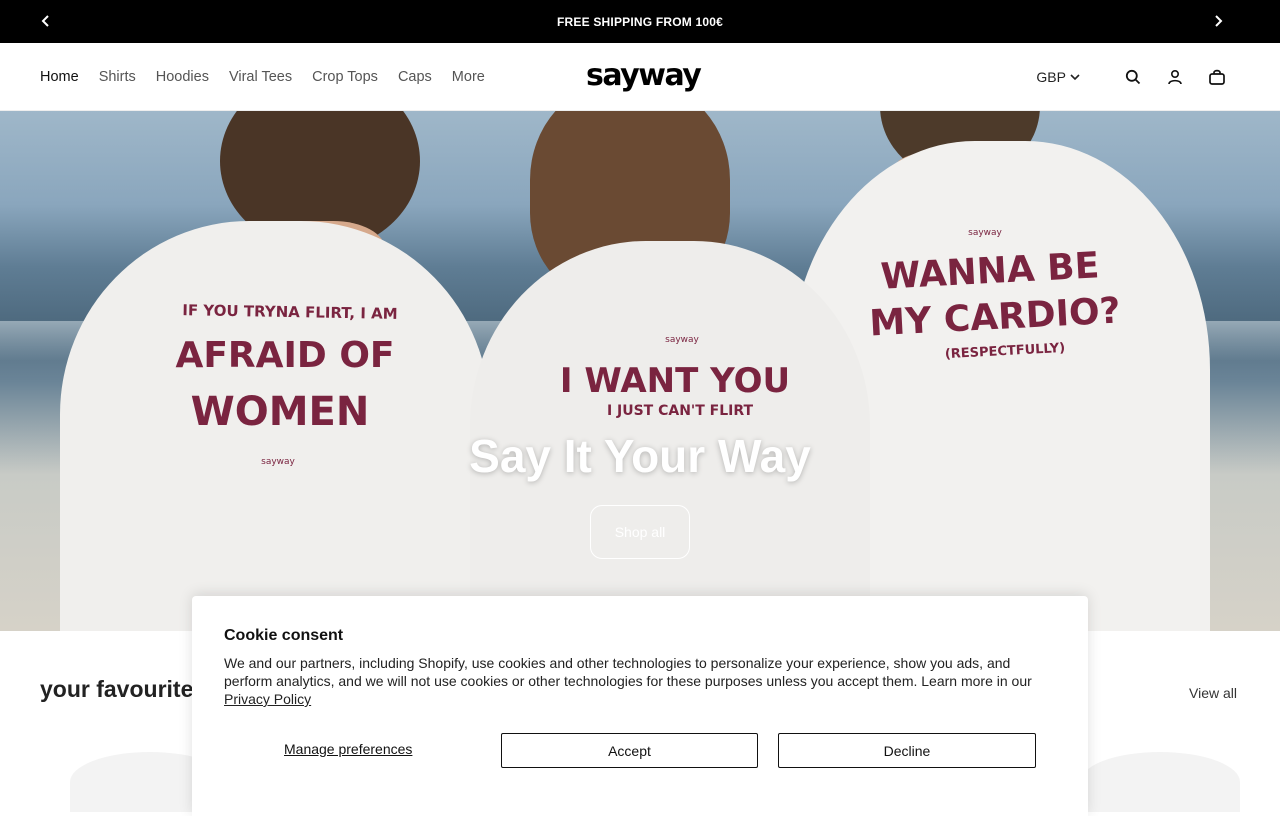  I want to click on currency-label: GBP, so click(1051, 77).